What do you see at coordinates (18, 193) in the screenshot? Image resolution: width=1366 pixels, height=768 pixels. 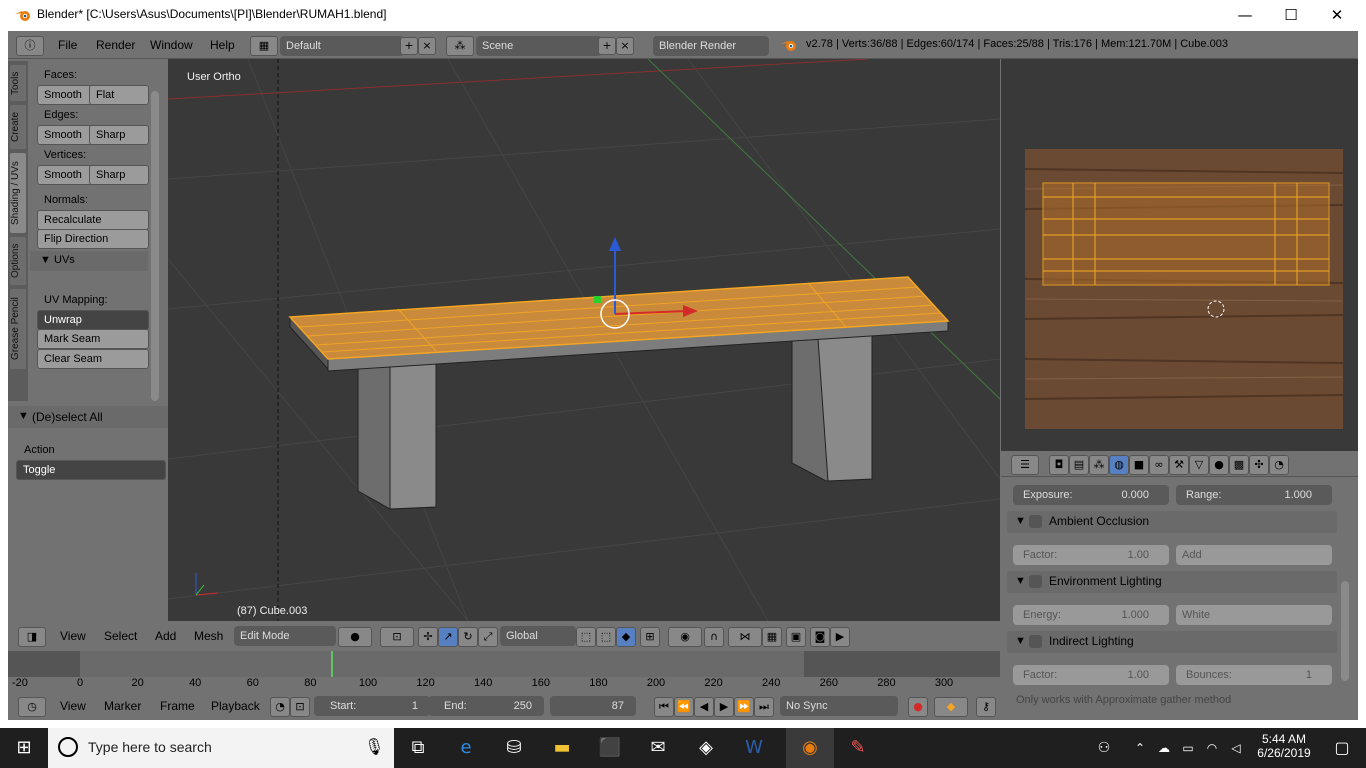 I see `tab-shading-uvs: Shading / UVs` at bounding box center [18, 193].